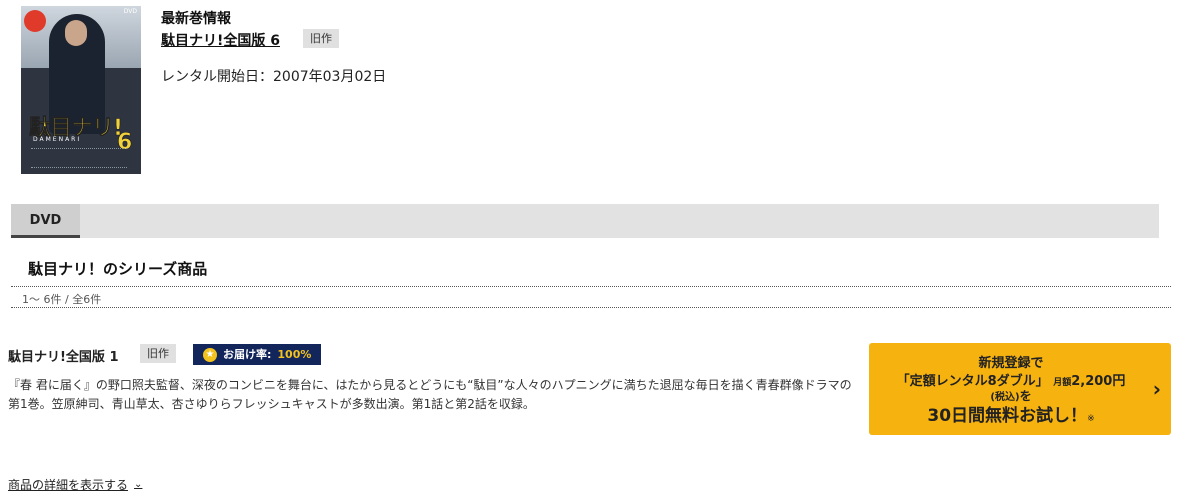 The image size is (1187, 502). Describe the element at coordinates (118, 269) in the screenshot. I see `series-heading: 駄目ナリ！のシリーズ商品` at that location.